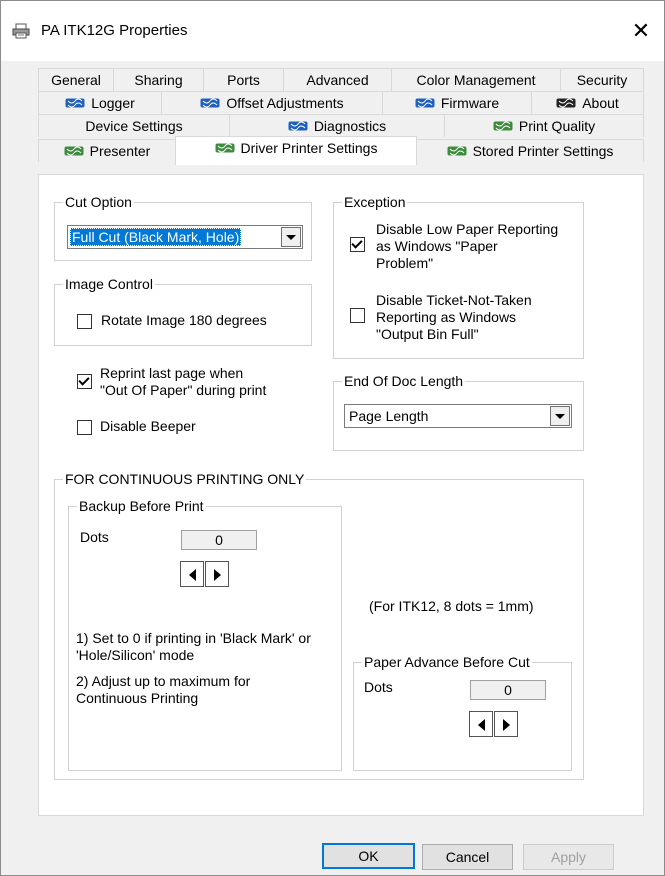 The image size is (665, 876). I want to click on disable-beeper-checkbox, so click(84, 427).